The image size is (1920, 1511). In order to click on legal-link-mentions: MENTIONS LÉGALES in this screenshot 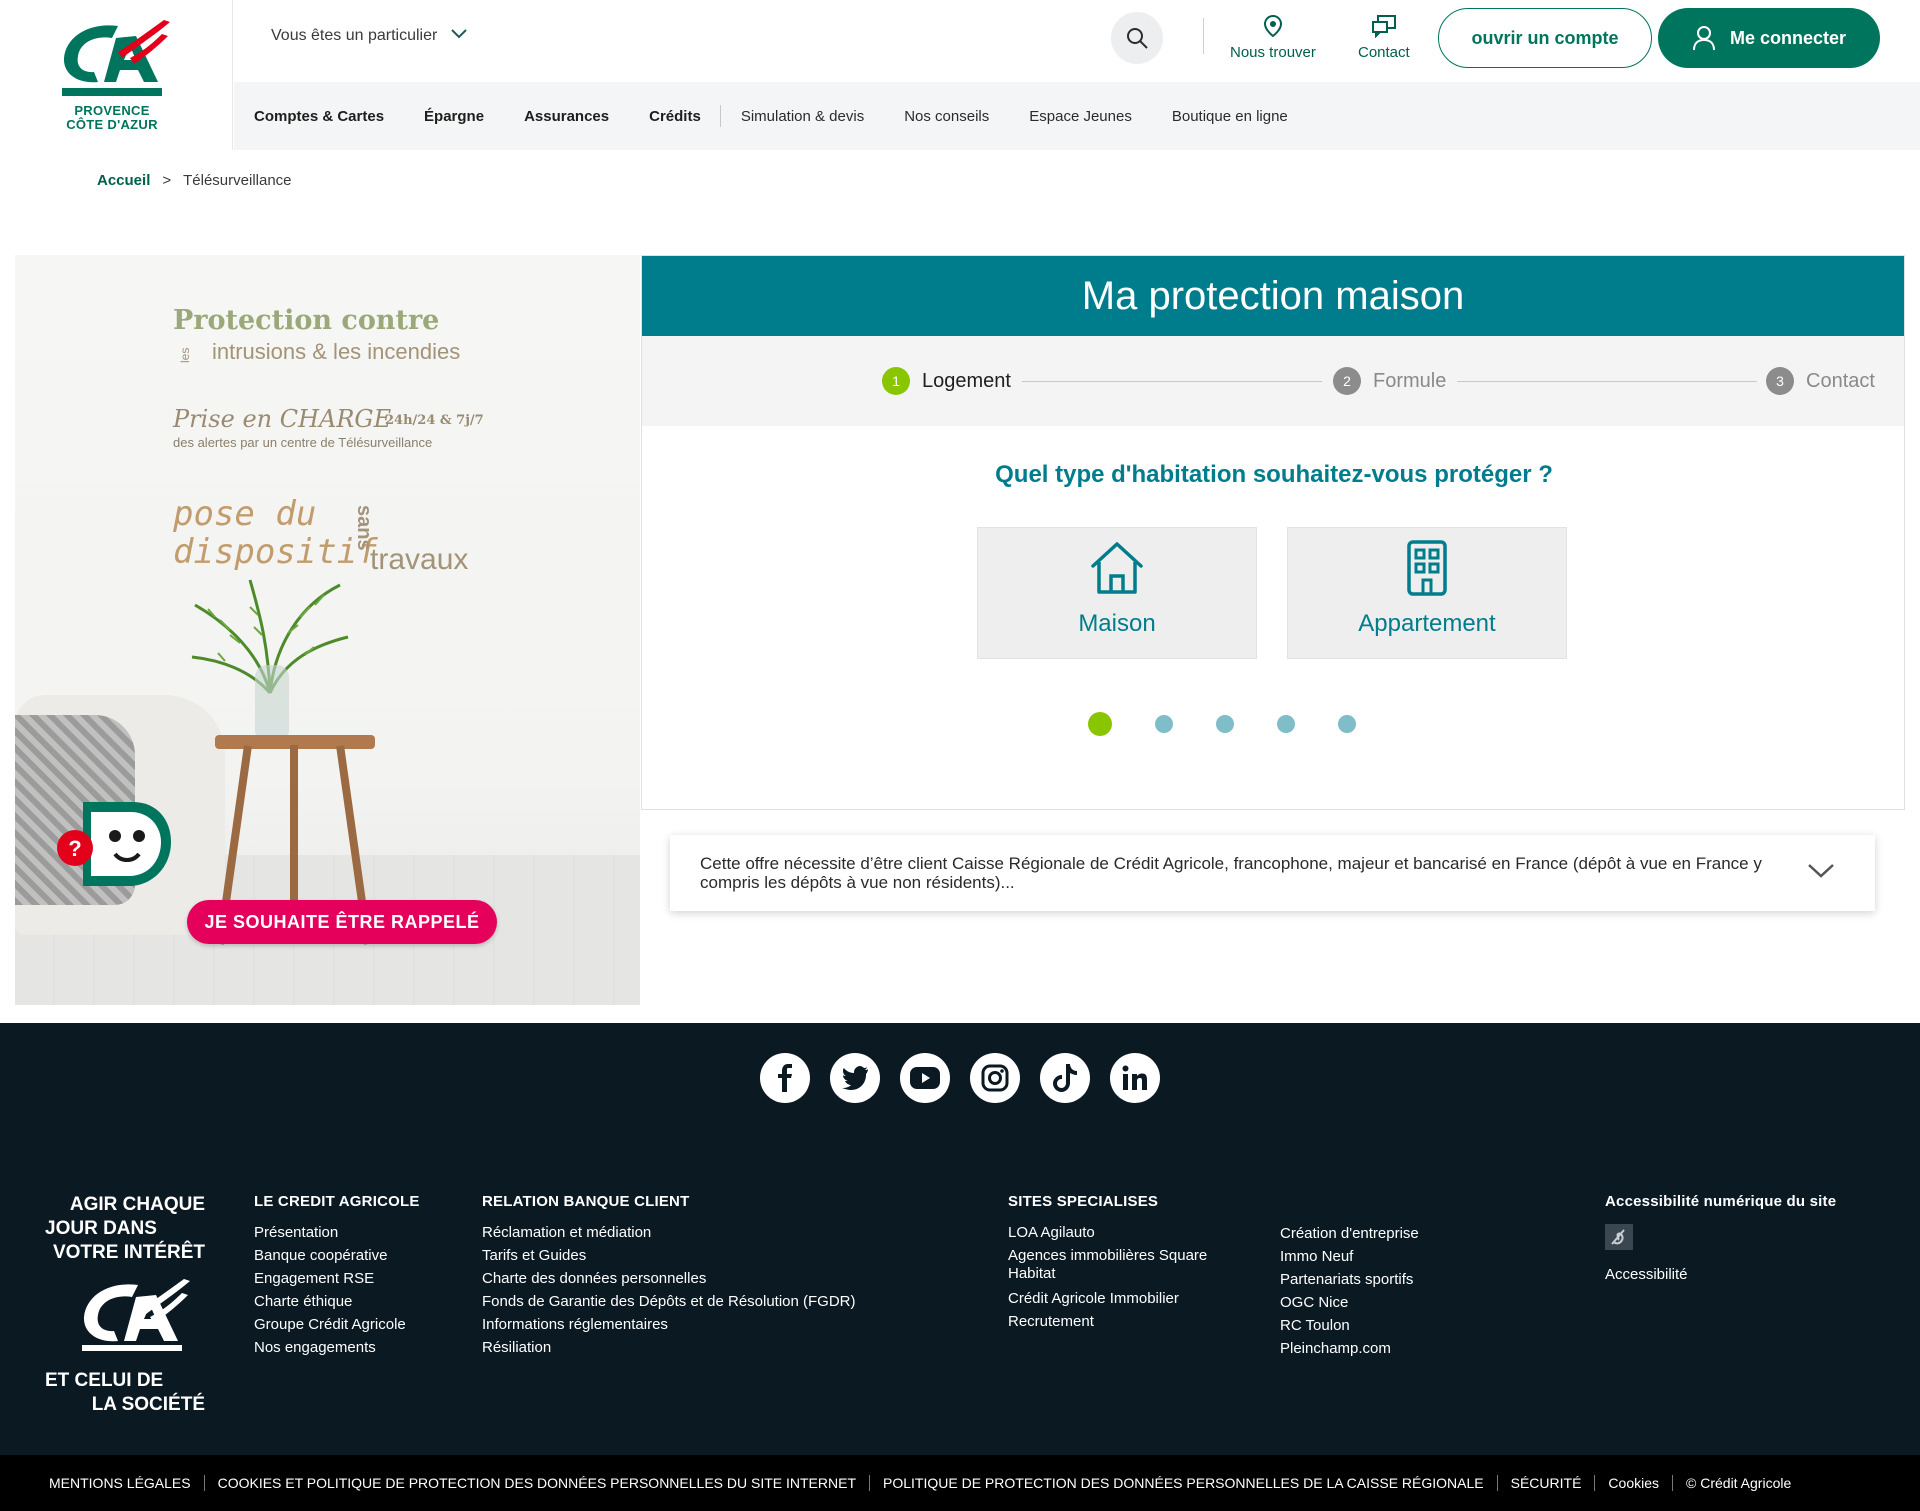, I will do `click(120, 1483)`.